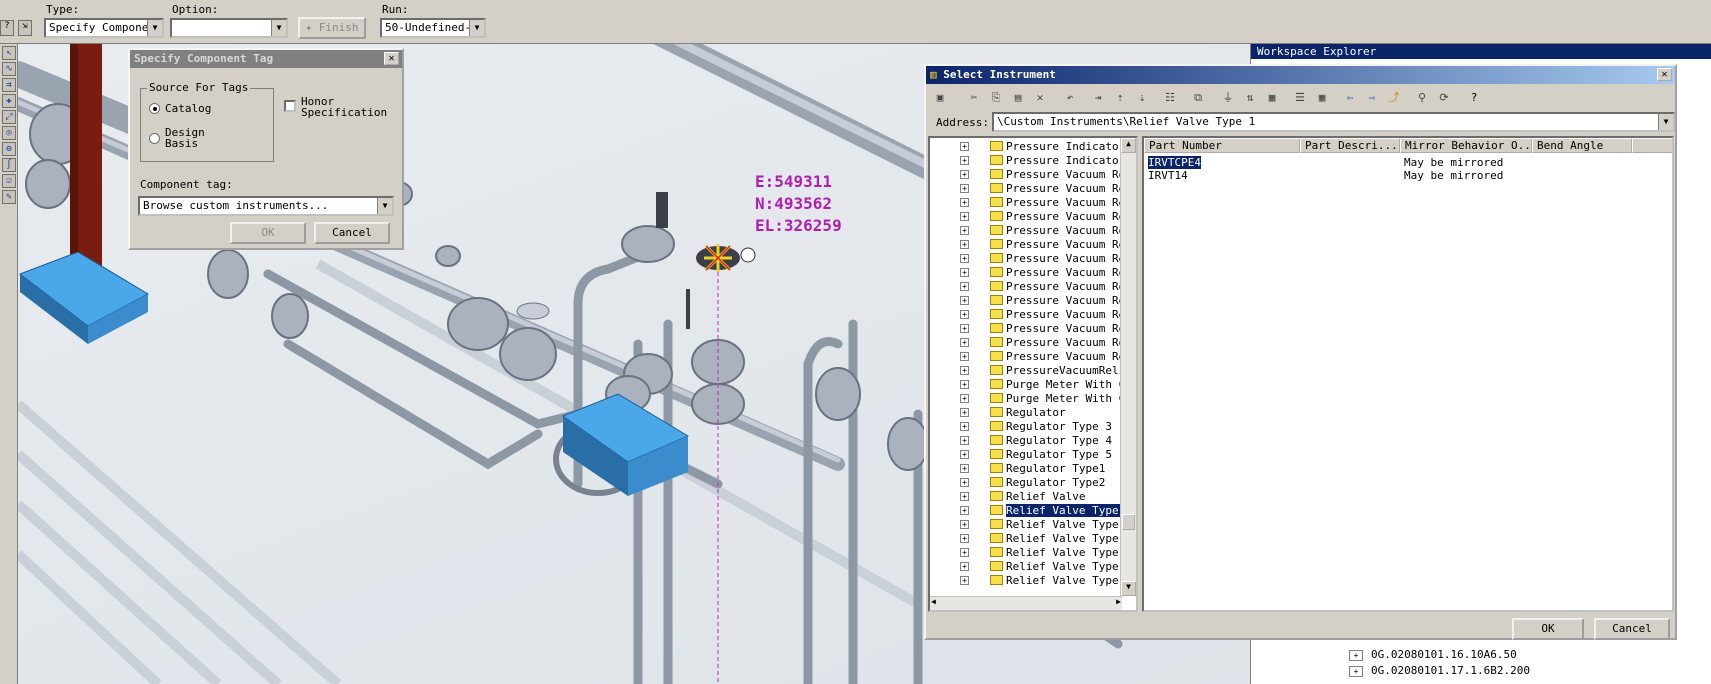 The width and height of the screenshot is (1711, 684). Describe the element at coordinates (1026, 552) in the screenshot. I see `tree-item: + Relief Valve Type 4` at that location.